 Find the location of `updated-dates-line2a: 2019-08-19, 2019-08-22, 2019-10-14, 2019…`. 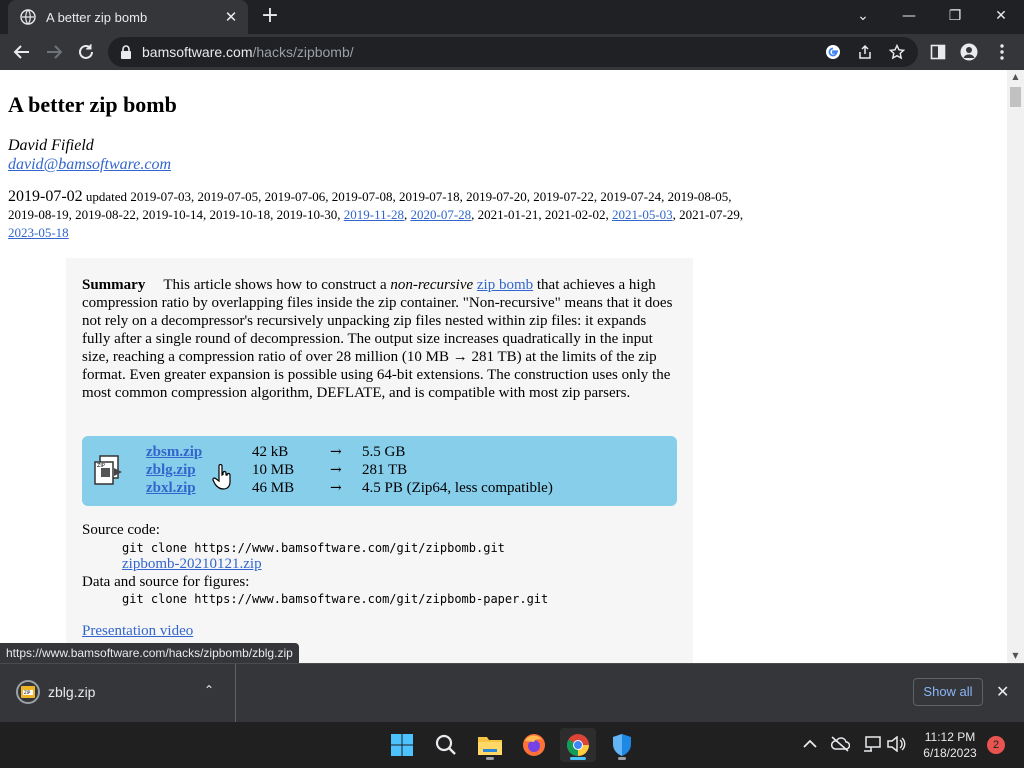

updated-dates-line2a: 2019-08-19, 2019-08-22, 2019-10-14, 2019… is located at coordinates (176, 214).